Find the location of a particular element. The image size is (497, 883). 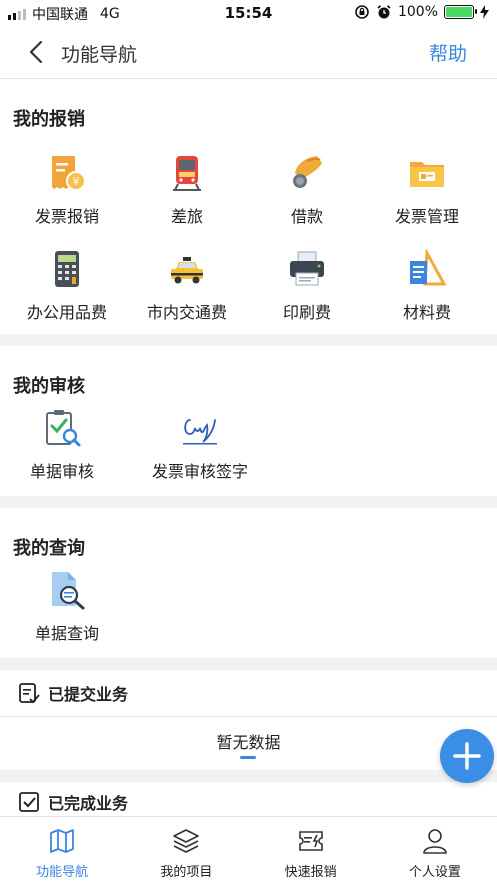

map-icon is located at coordinates (62, 841).